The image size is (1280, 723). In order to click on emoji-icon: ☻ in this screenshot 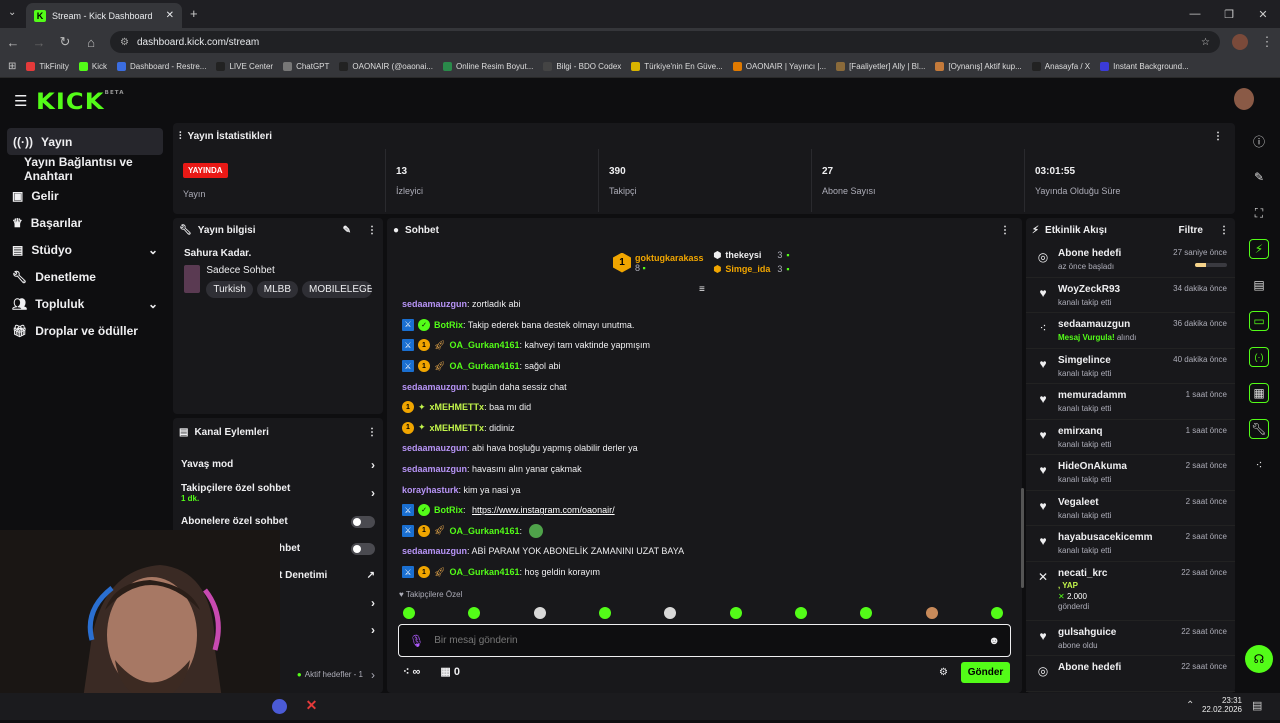, I will do `click(994, 641)`.